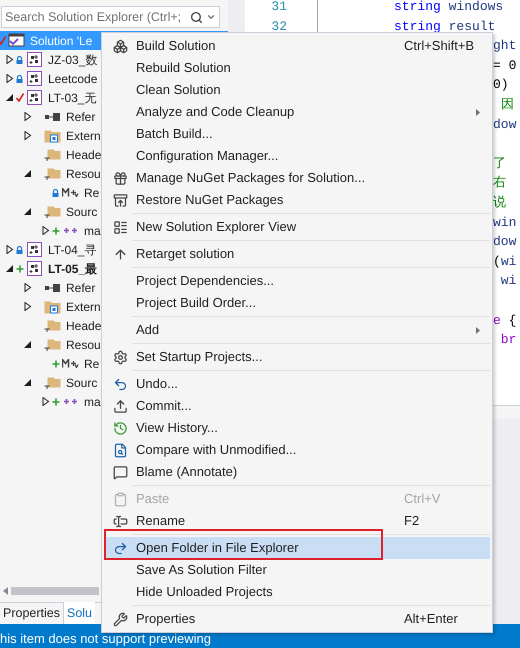  What do you see at coordinates (72, 98) in the screenshot?
I see `tree-item-label: LT-03_无` at bounding box center [72, 98].